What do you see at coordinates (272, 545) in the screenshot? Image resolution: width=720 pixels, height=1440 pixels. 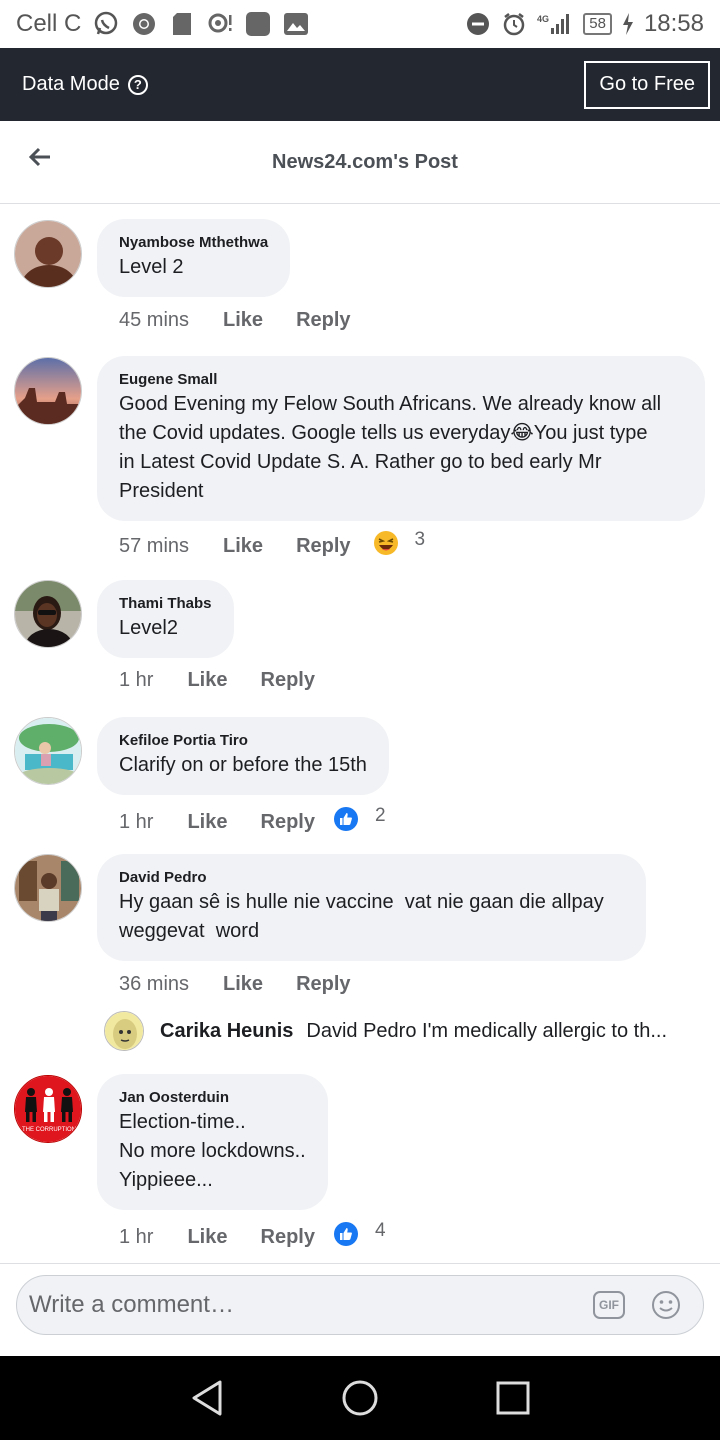 I see `comment-actions: 57 mins Like Reply 3` at bounding box center [272, 545].